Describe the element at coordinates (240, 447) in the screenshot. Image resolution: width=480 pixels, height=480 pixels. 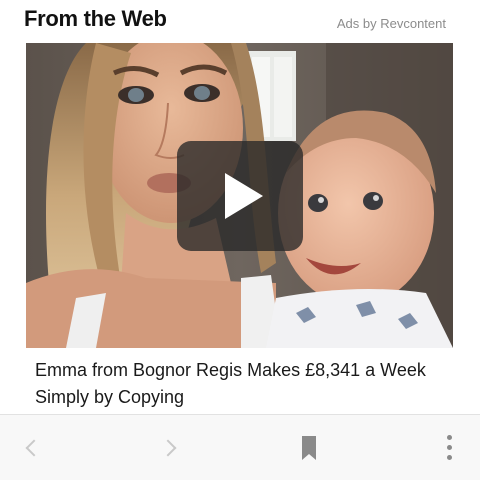
I see `browser-toolbar` at that location.